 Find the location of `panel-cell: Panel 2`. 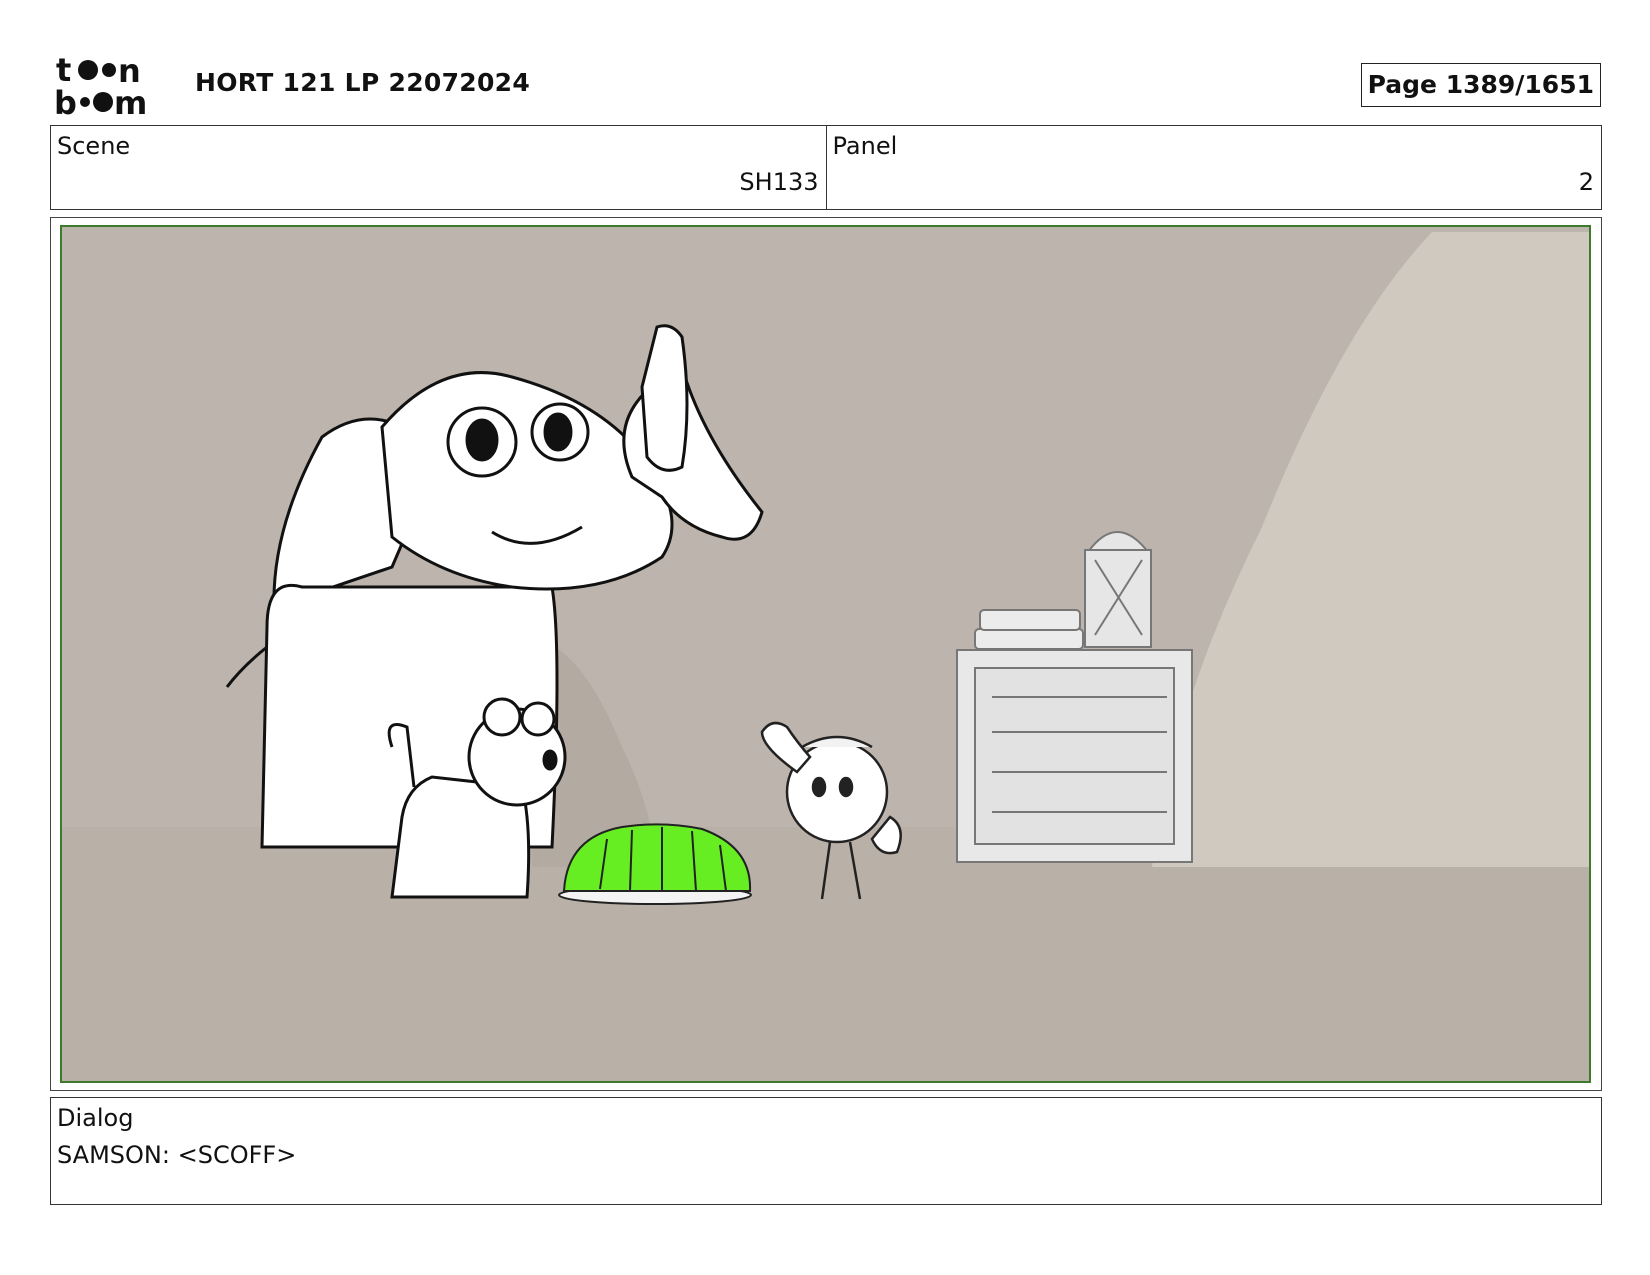

panel-cell: Panel 2 is located at coordinates (1213, 167).